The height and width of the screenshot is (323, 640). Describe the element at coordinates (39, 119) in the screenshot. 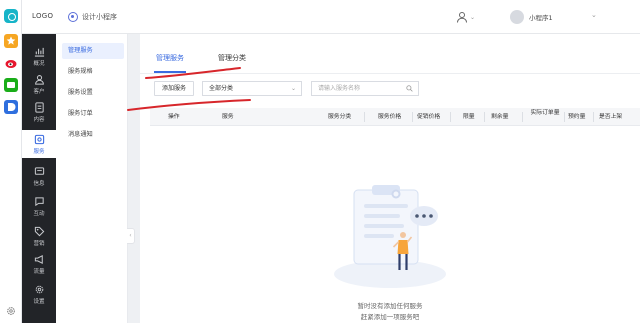

I see `sidebar-item-label: 内容` at that location.